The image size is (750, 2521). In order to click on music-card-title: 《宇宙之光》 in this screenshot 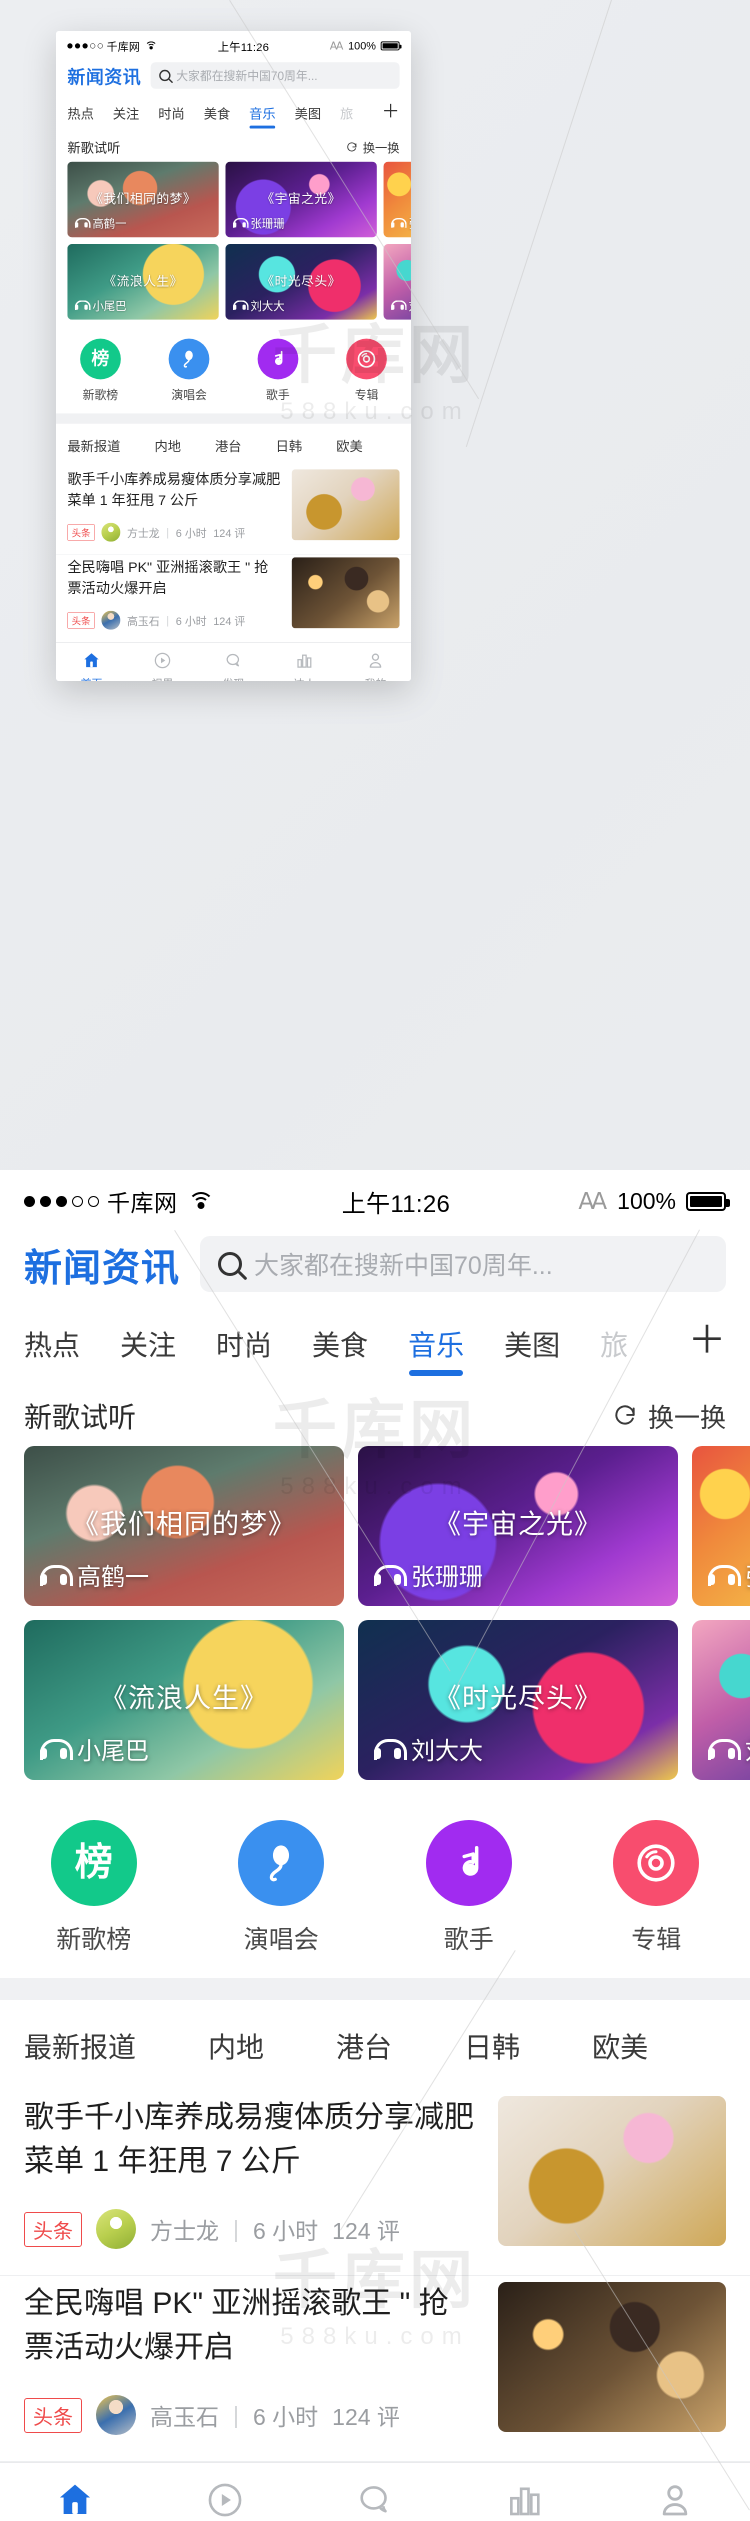, I will do `click(518, 1524)`.